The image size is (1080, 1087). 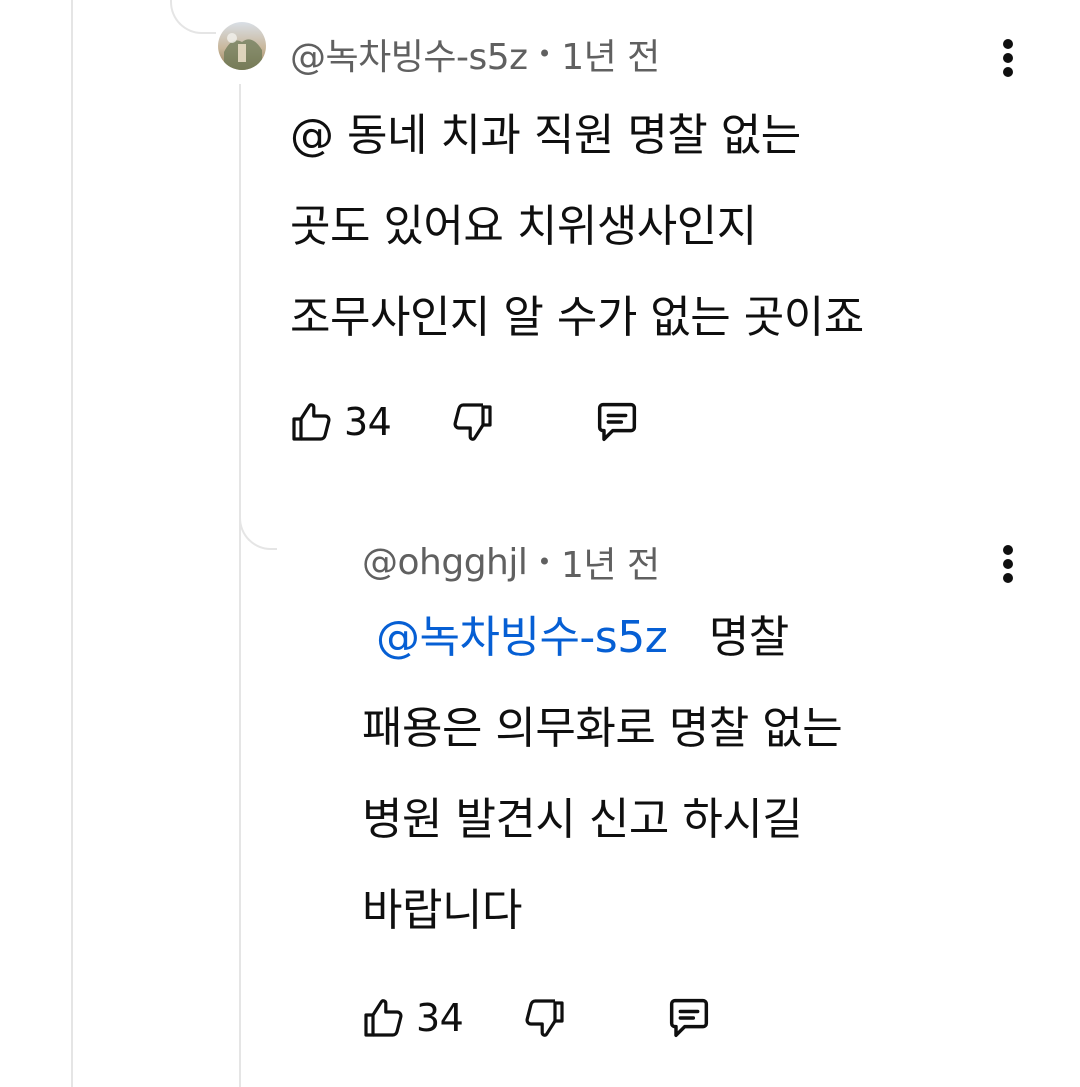 What do you see at coordinates (442, 910) in the screenshot?
I see `comment-text-line: 바랍니다` at bounding box center [442, 910].